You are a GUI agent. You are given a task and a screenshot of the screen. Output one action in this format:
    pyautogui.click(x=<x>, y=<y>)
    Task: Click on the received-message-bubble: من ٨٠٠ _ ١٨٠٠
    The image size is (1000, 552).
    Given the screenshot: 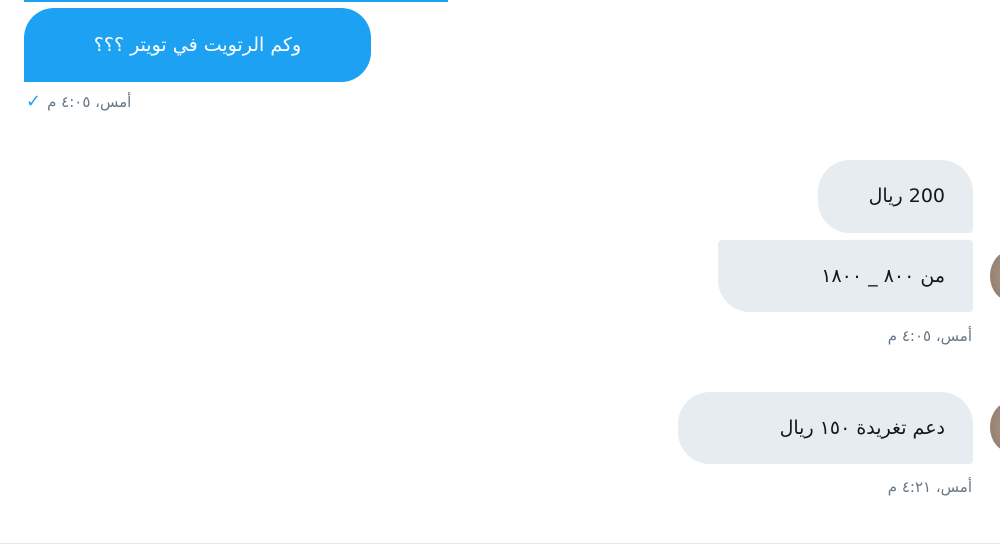 What is the action you would take?
    pyautogui.click(x=845, y=276)
    